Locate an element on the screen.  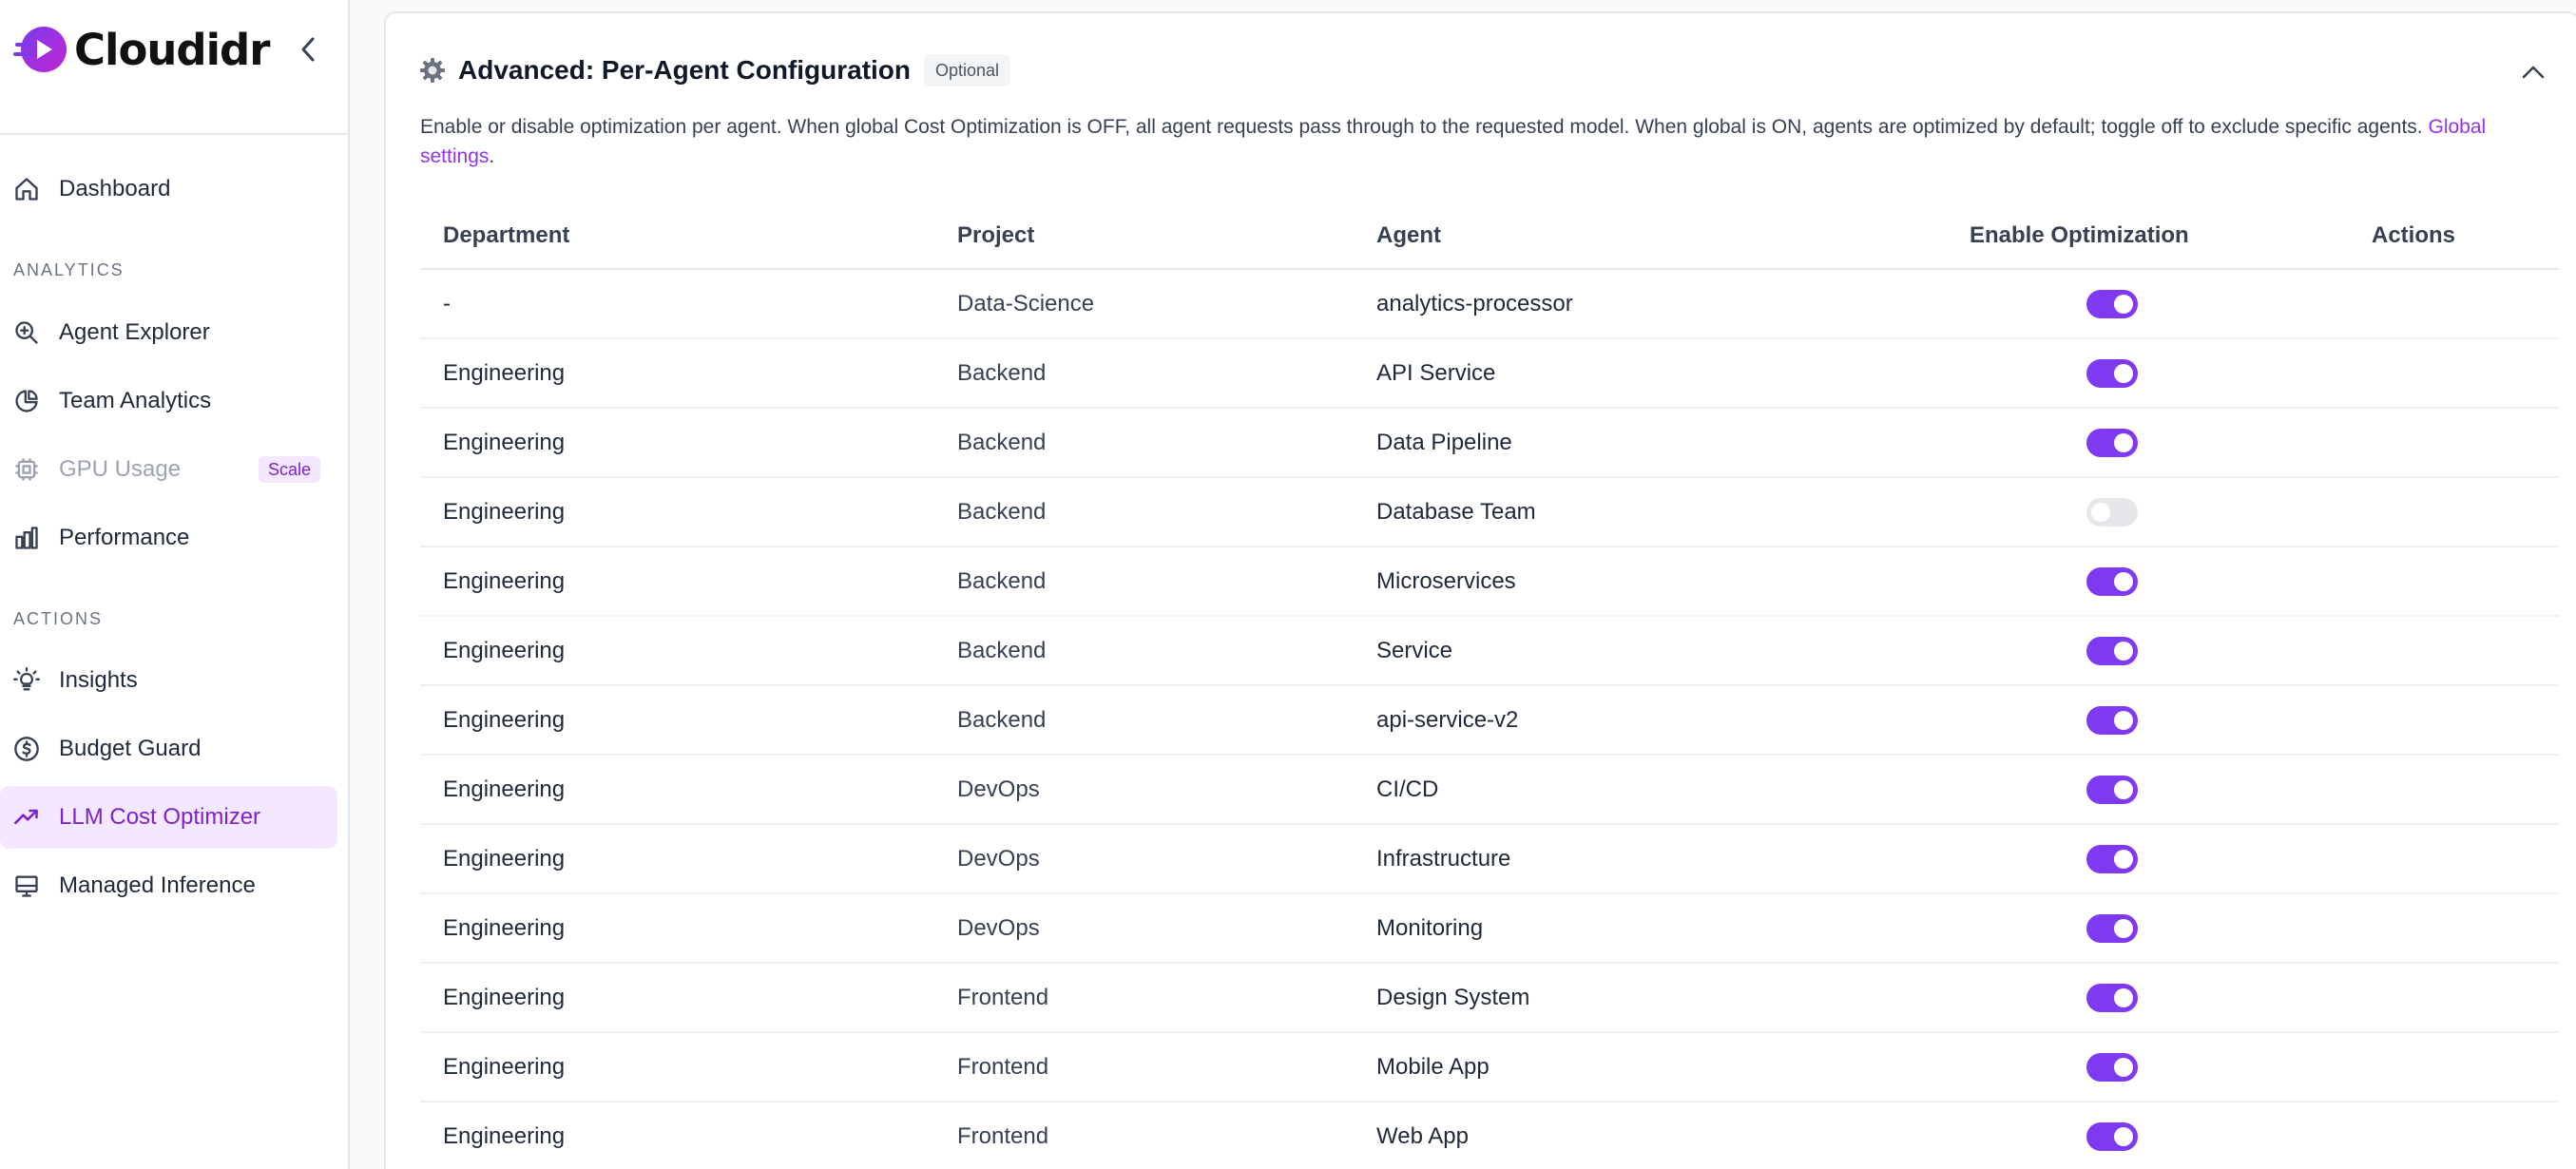
table-row: Engineering Frontend Design System is located at coordinates (1489, 998).